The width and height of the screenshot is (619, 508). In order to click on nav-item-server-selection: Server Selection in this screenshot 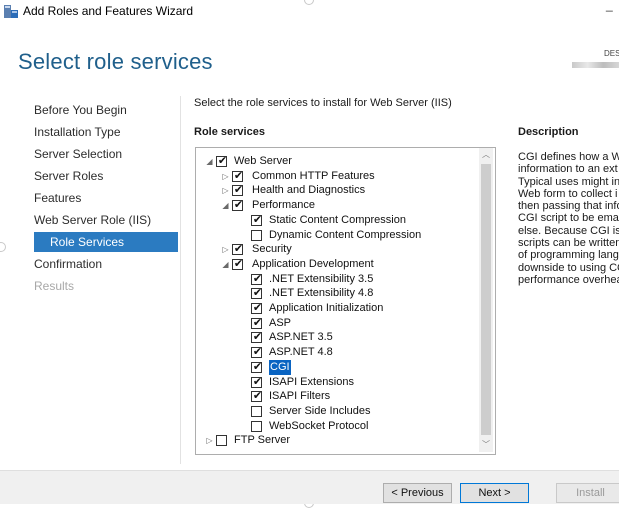, I will do `click(78, 154)`.